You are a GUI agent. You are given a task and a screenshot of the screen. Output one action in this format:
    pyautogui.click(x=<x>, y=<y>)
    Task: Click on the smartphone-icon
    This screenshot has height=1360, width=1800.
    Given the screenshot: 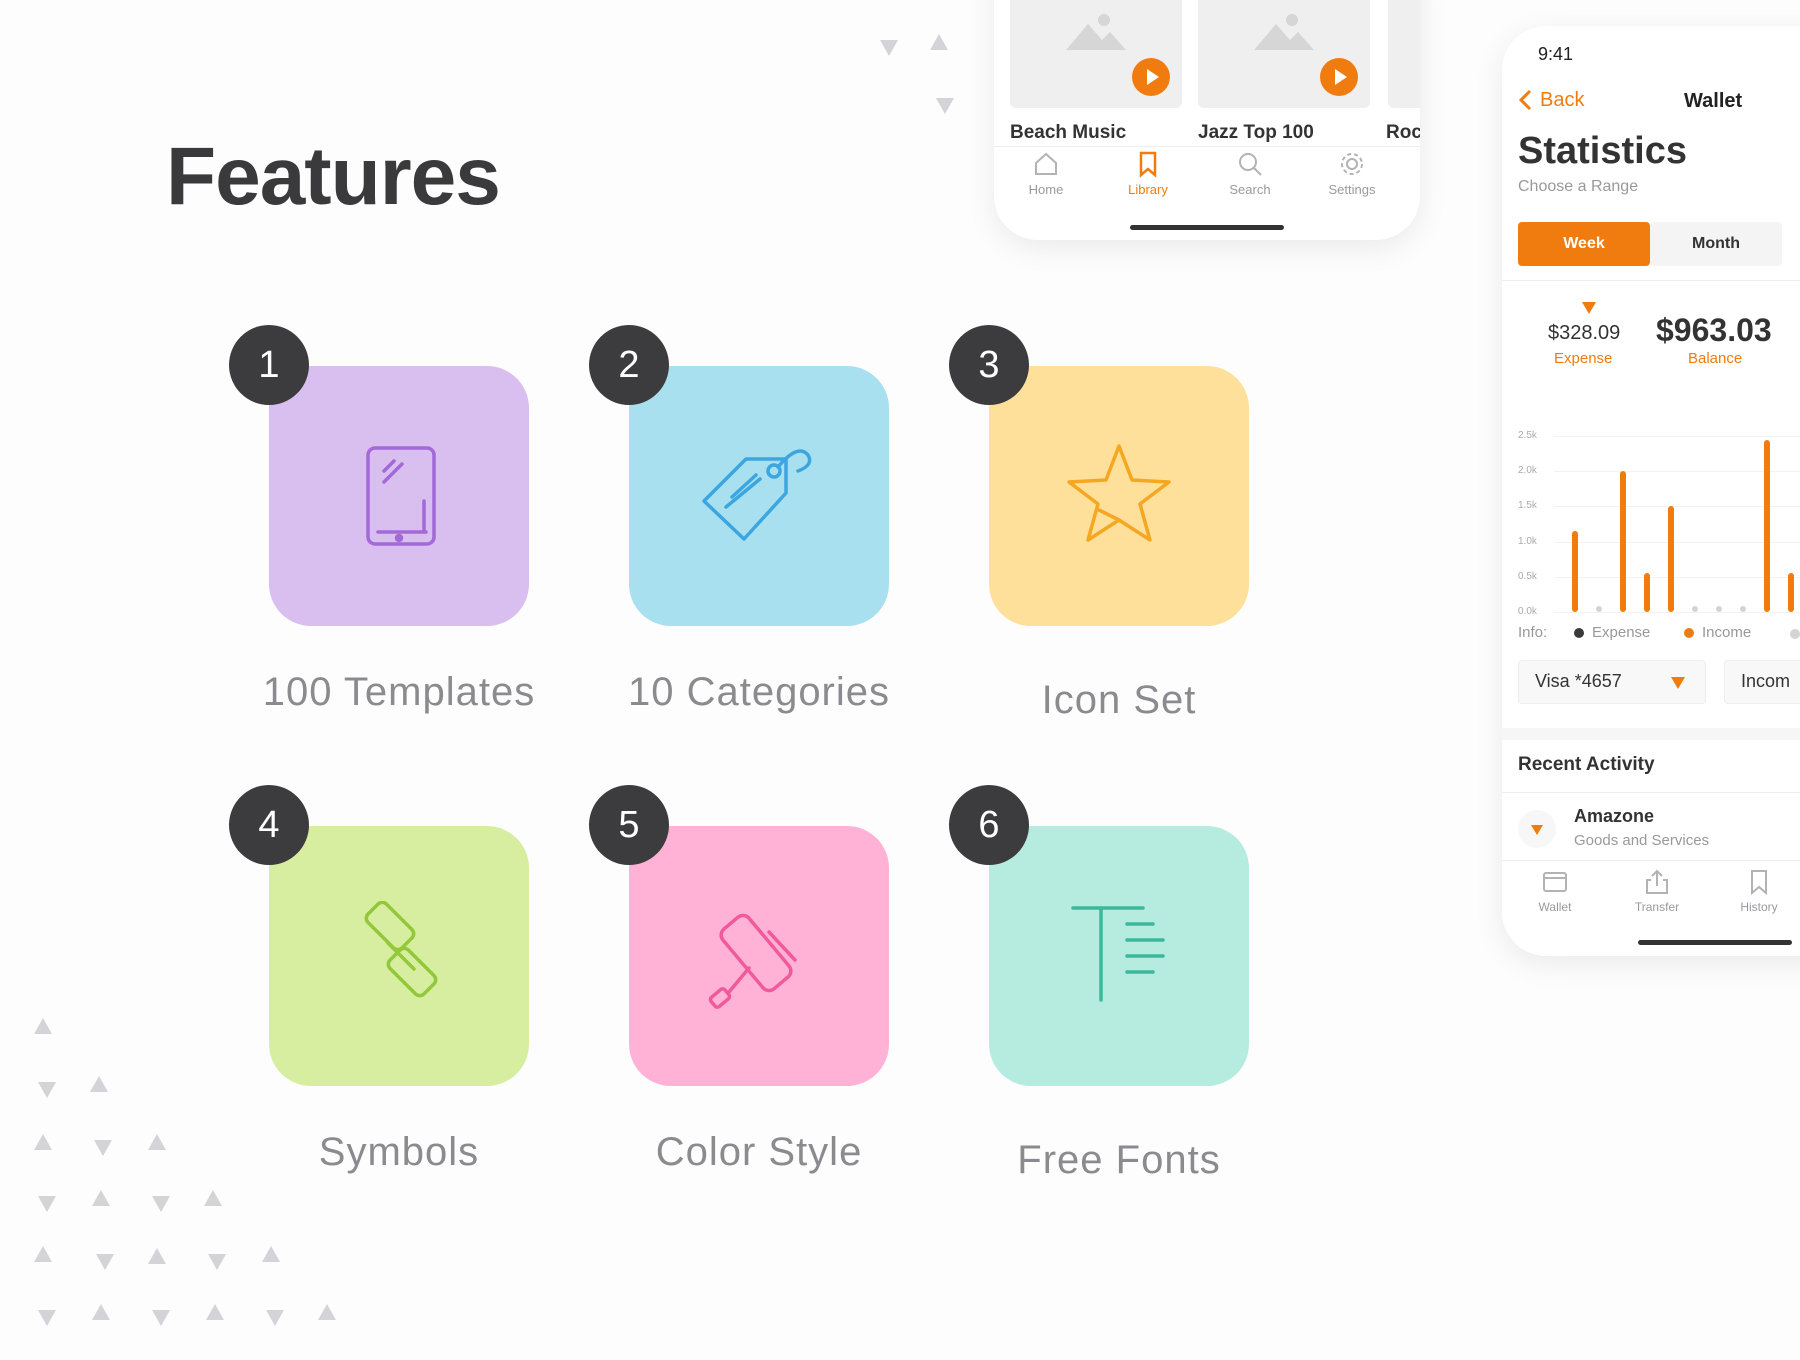 What is the action you would take?
    pyautogui.click(x=401, y=496)
    